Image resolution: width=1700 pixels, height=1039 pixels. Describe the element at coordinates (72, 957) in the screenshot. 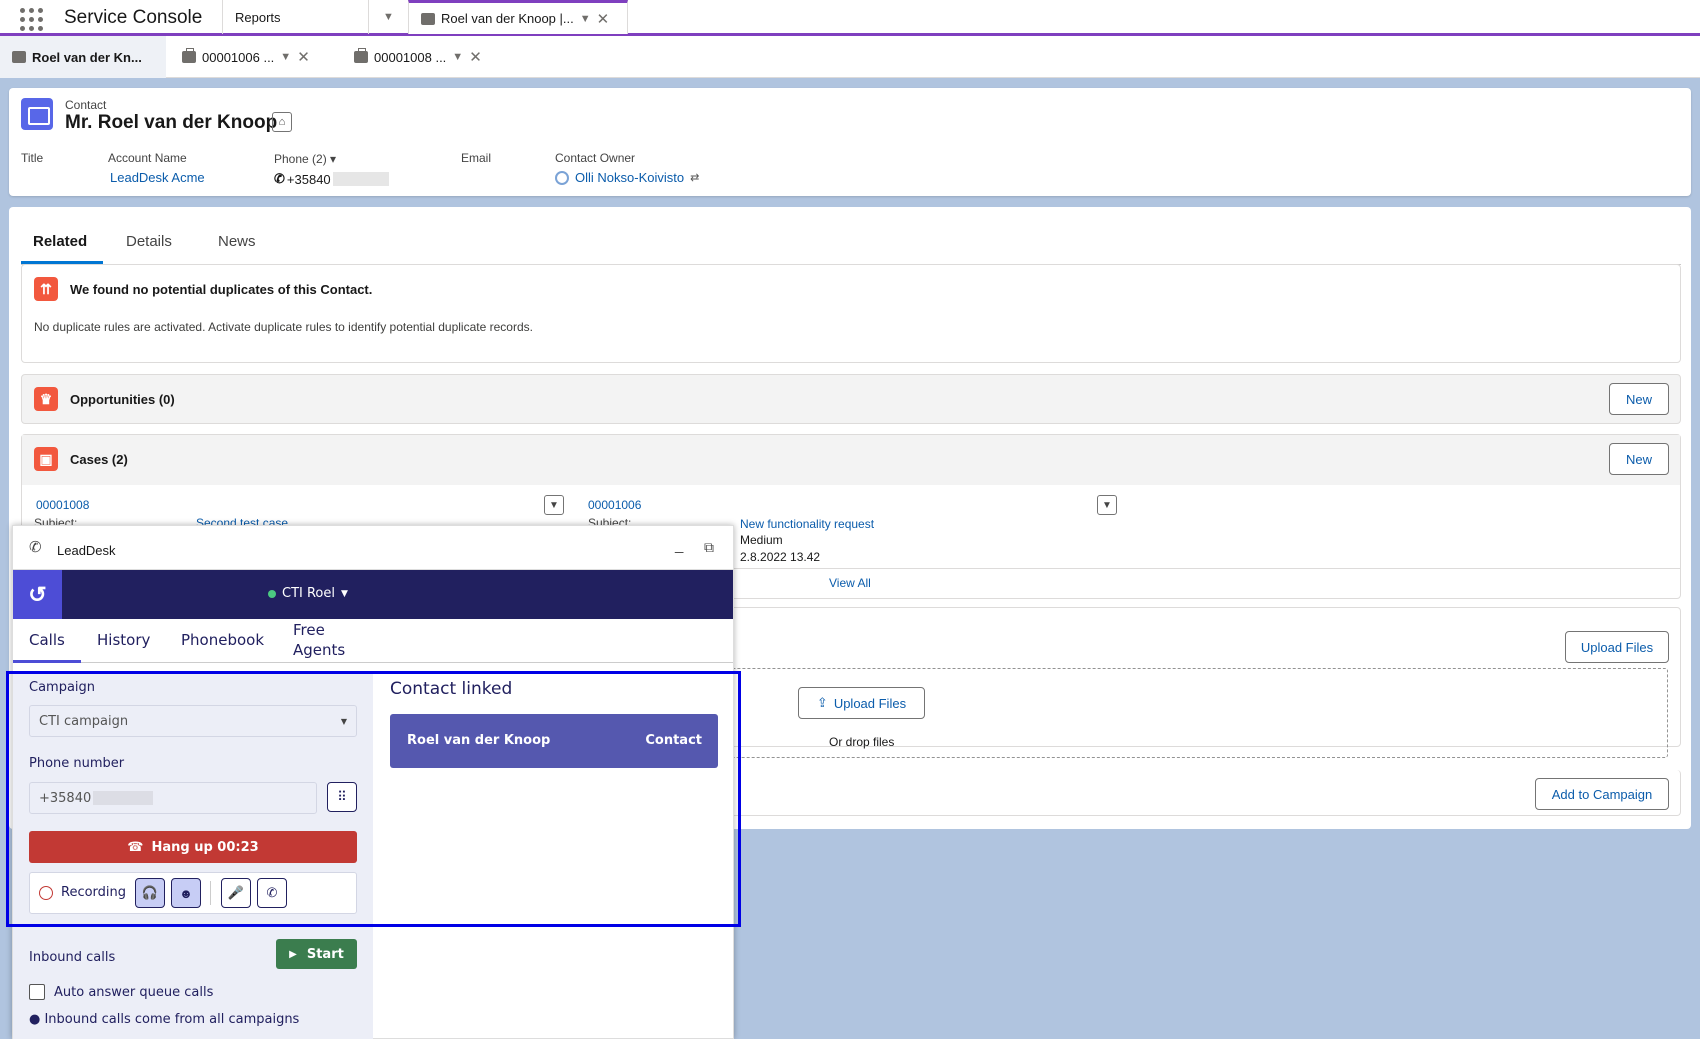

I see `inbound-label: Inbound calls` at that location.